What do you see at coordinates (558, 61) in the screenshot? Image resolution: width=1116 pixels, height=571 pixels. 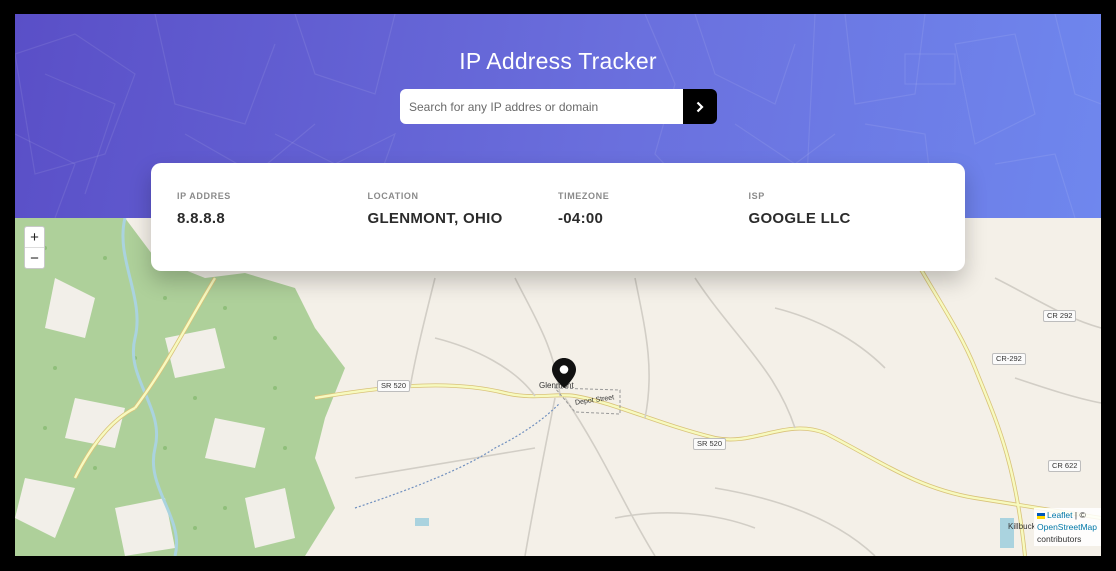 I see `page-title: IP Address Tracker` at bounding box center [558, 61].